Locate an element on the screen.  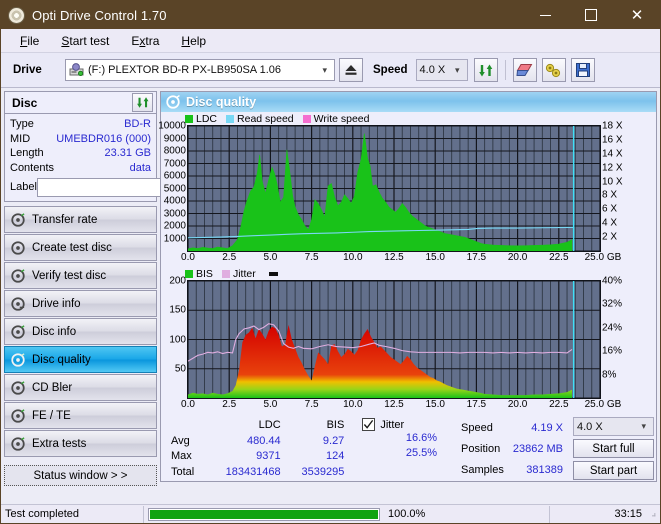
x-tick-label: 22.5 is located at coordinates (559, 404).